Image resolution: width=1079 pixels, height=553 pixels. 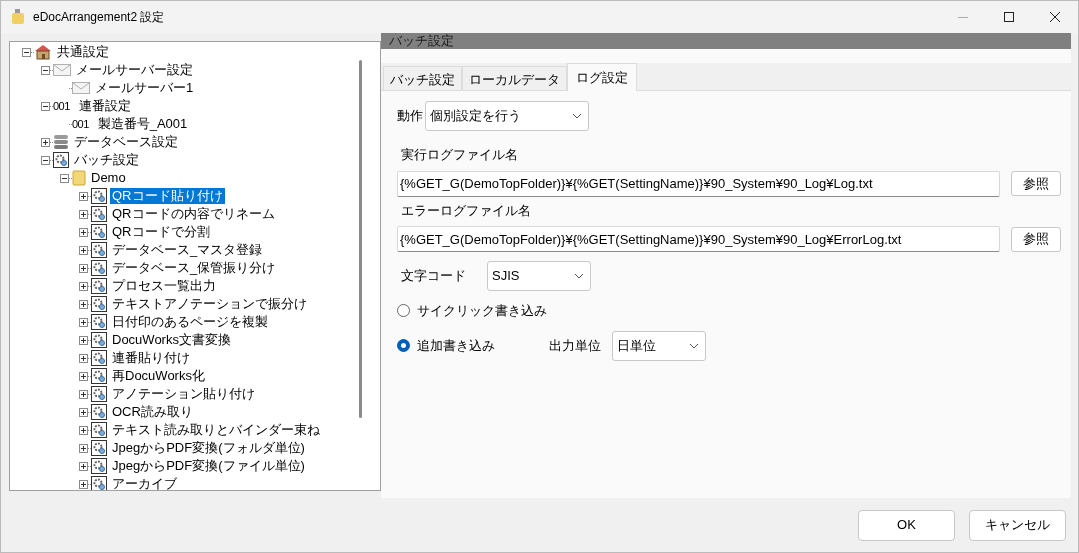 I want to click on app-icon, so click(x=18, y=17).